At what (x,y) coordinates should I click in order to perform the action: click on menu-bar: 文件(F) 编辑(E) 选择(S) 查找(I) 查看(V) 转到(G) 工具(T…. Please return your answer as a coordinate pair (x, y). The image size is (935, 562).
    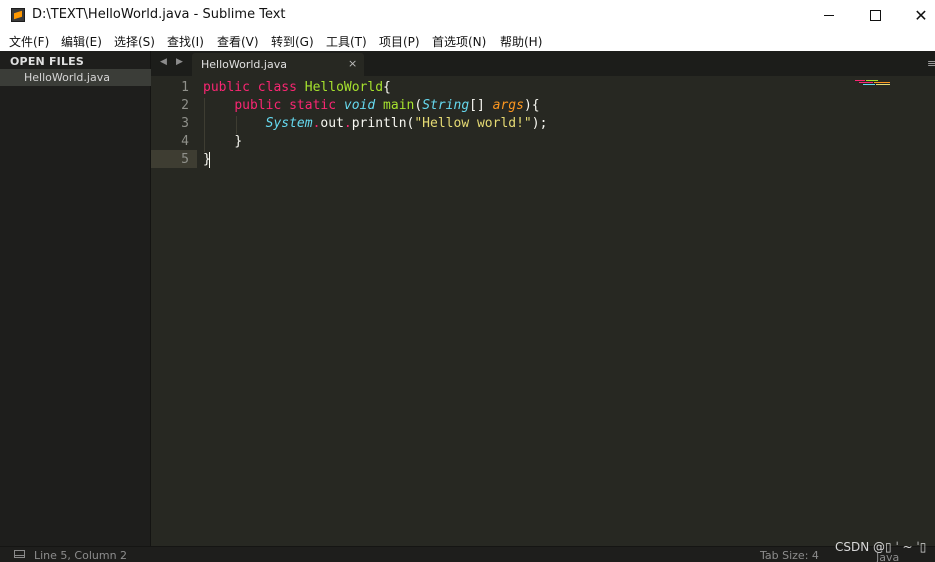
    Looking at the image, I should click on (467, 41).